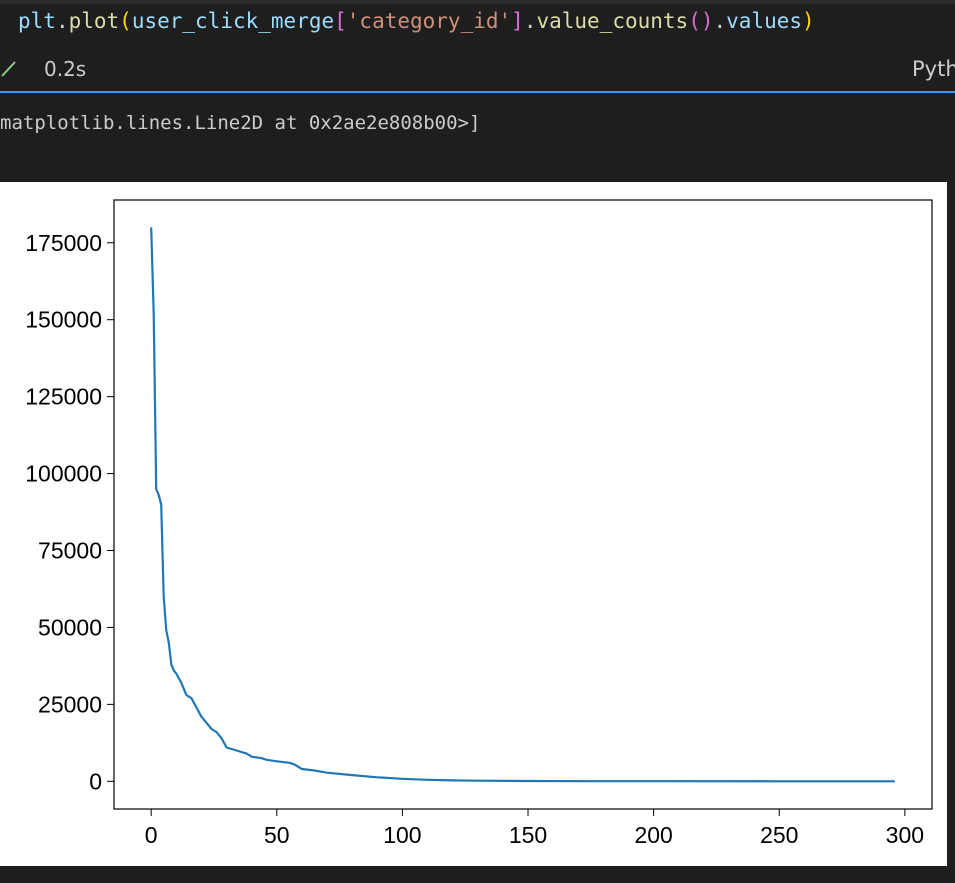 Image resolution: width=955 pixels, height=883 pixels. Describe the element at coordinates (37, 21) in the screenshot. I see `code-token-plt: plt` at that location.